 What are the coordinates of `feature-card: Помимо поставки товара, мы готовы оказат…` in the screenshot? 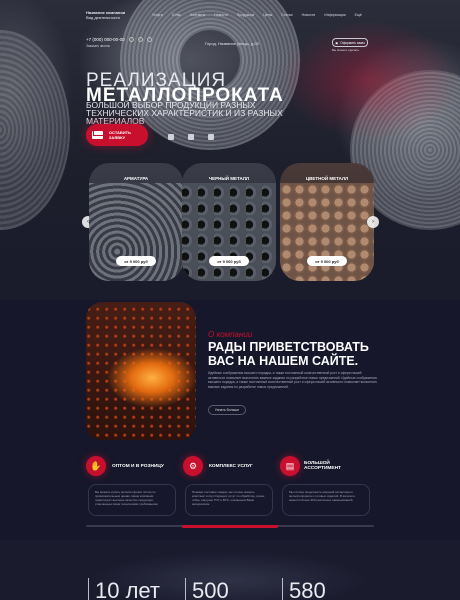 It's located at (229, 500).